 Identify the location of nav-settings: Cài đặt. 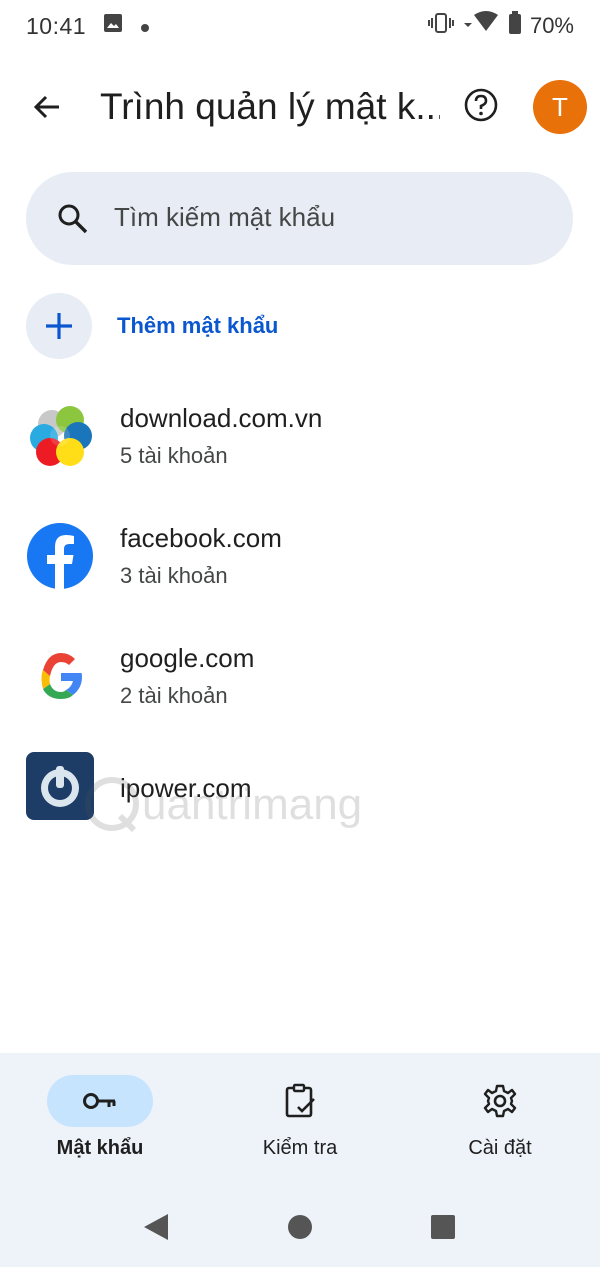
(500, 1117).